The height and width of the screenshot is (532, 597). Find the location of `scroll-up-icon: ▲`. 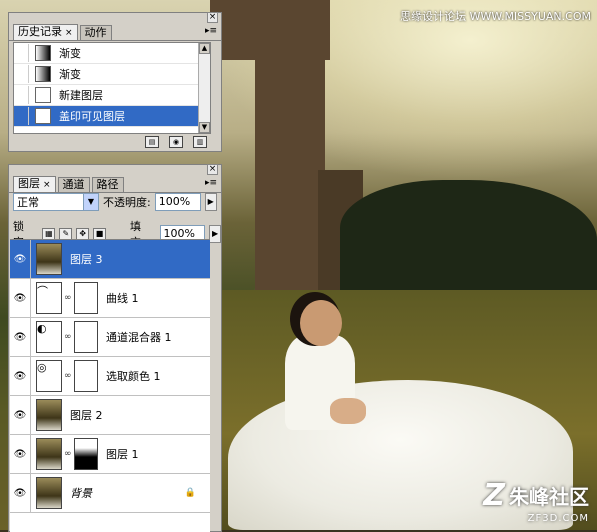

scroll-up-icon: ▲ is located at coordinates (204, 48).